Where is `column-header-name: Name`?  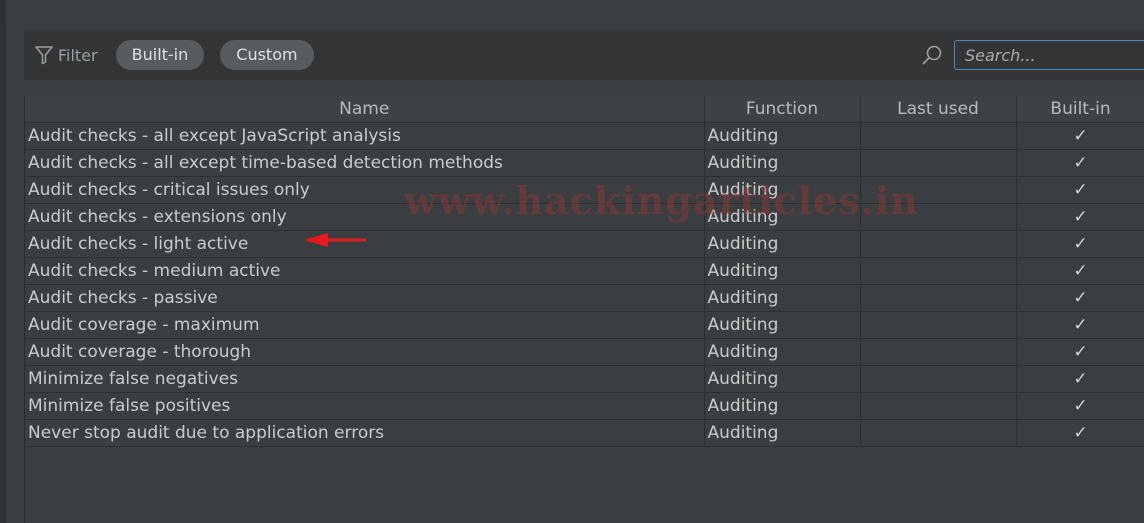
column-header-name: Name is located at coordinates (365, 109).